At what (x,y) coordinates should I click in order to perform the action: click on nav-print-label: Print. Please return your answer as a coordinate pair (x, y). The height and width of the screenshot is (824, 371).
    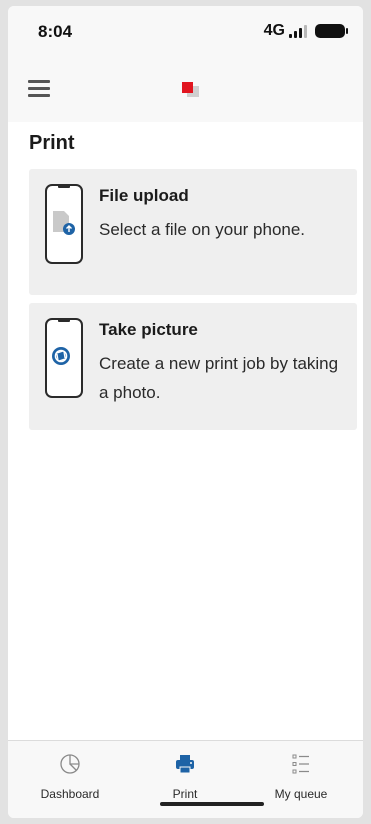
    Looking at the image, I should click on (185, 794).